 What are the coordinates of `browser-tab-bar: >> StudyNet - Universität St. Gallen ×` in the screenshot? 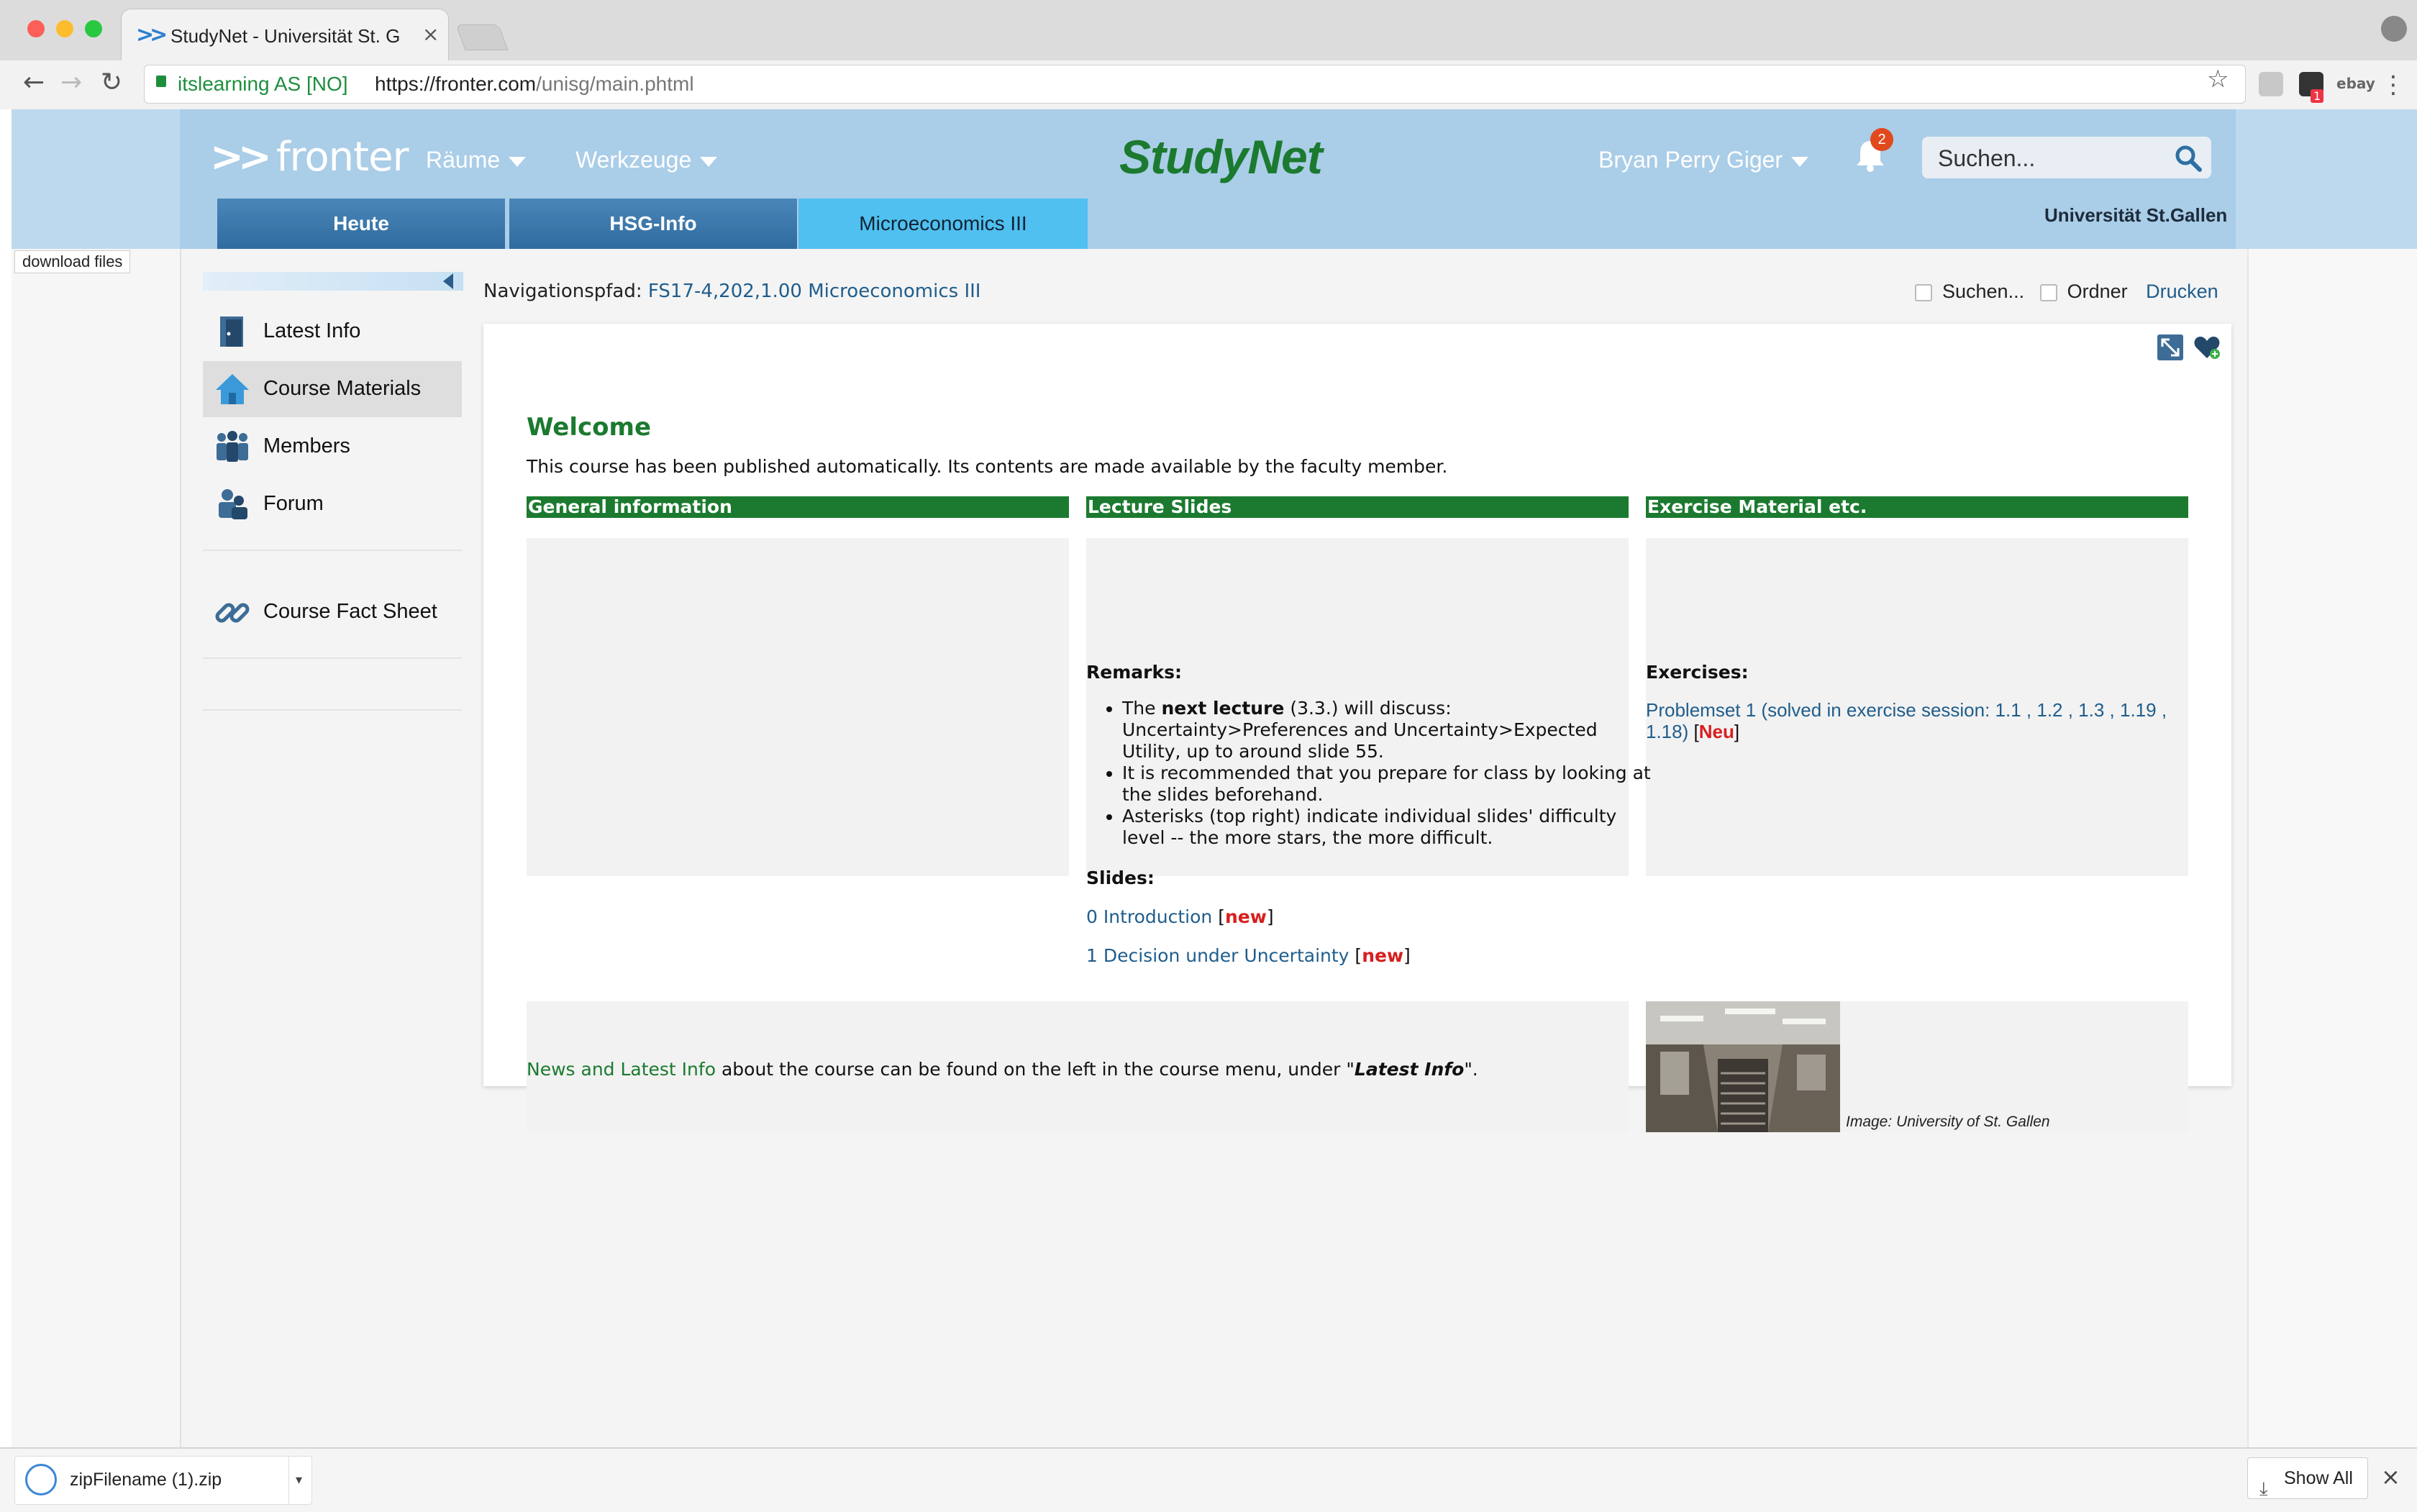 It's located at (1209, 30).